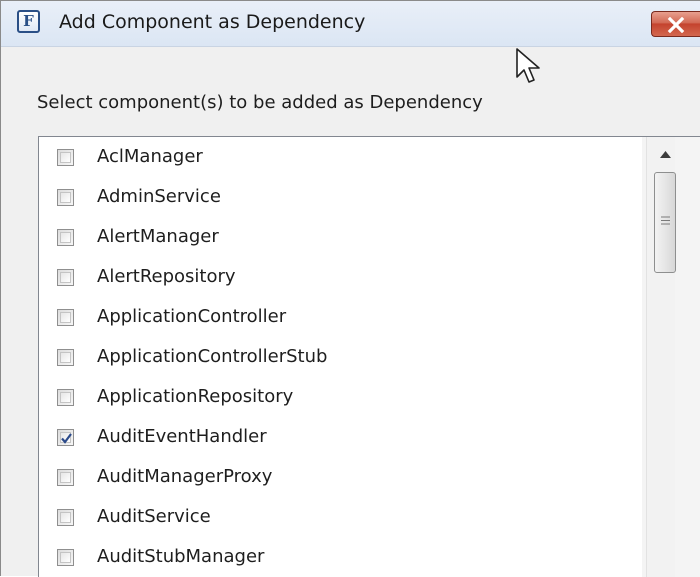 The width and height of the screenshot is (700, 577). What do you see at coordinates (339, 517) in the screenshot?
I see `list-item: AuditService` at bounding box center [339, 517].